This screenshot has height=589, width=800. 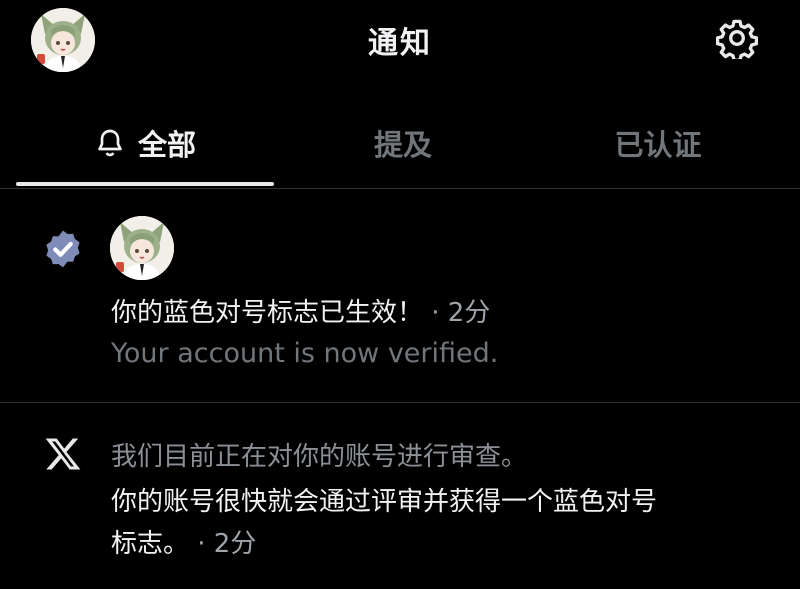 I want to click on anime-avatar-icon, so click(x=142, y=248).